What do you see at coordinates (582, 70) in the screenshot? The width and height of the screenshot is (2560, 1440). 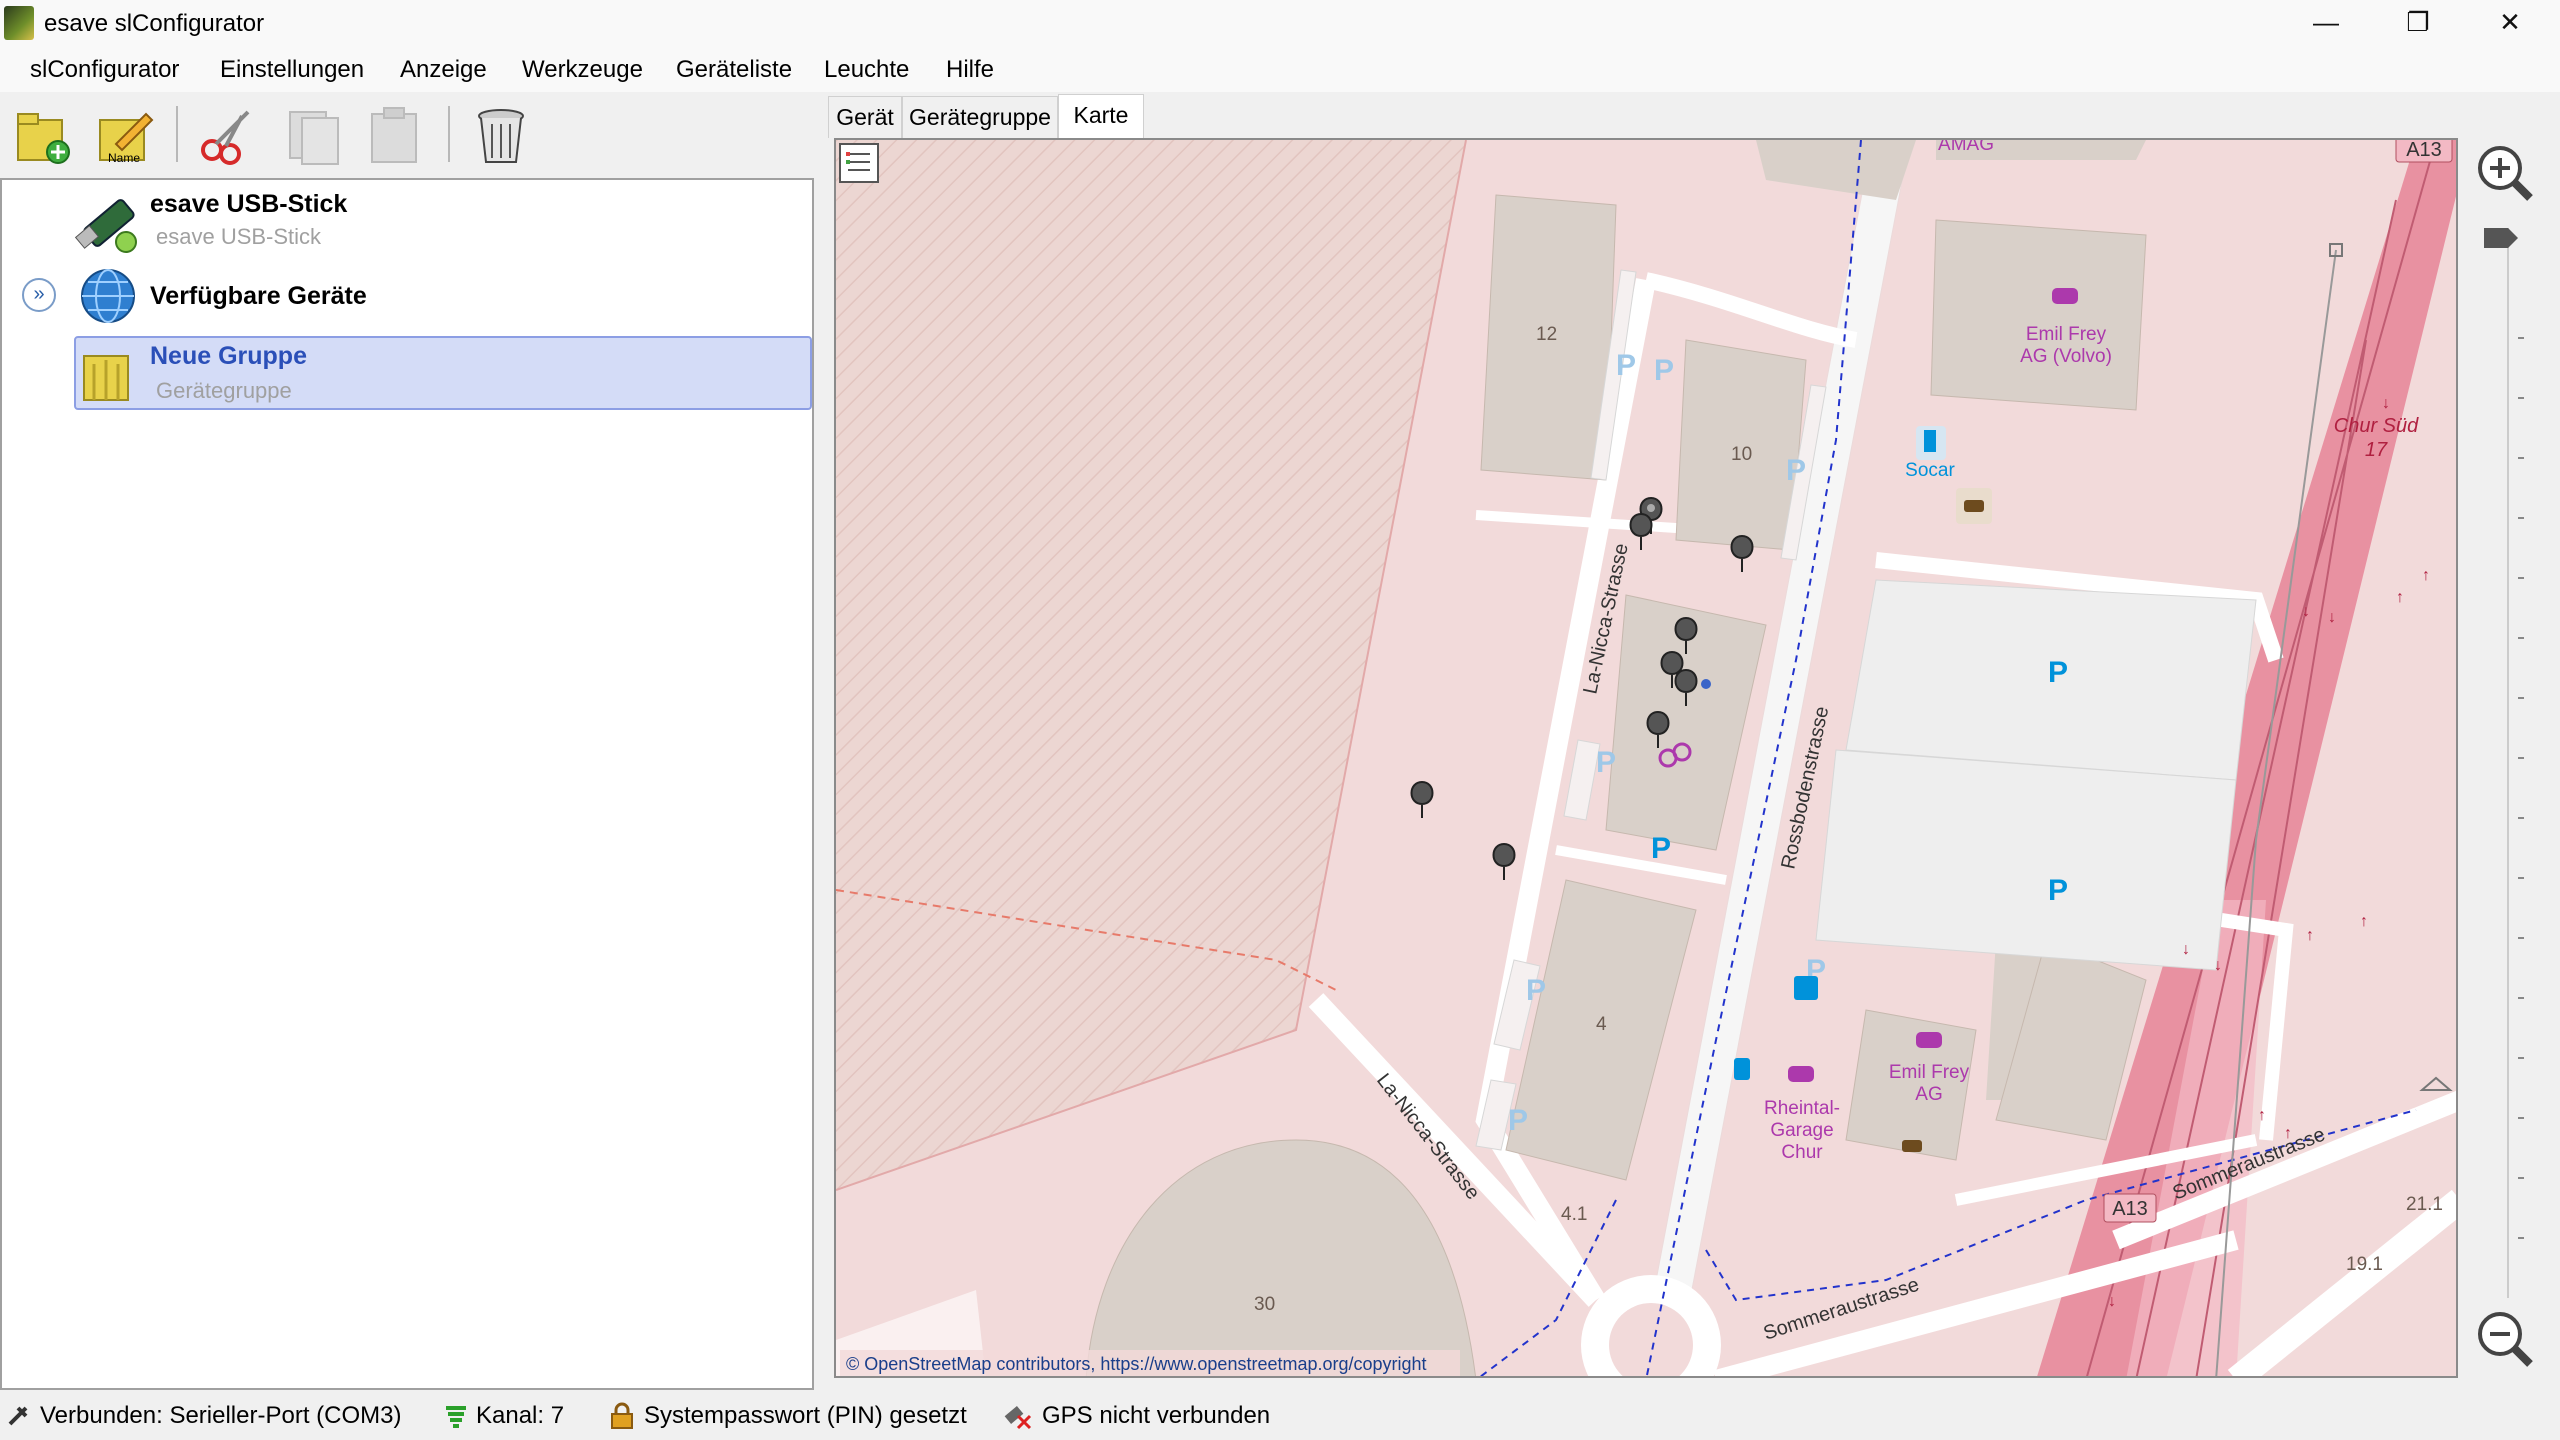 I see `menu-werkzeuge: Werkzeuge` at bounding box center [582, 70].